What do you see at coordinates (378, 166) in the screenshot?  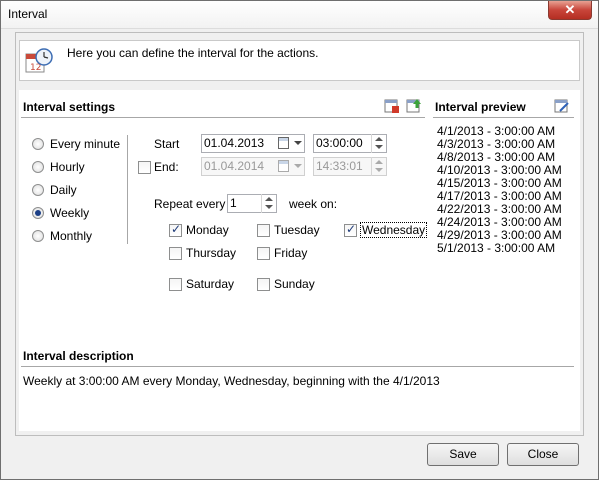 I see `end-time-spinner` at bounding box center [378, 166].